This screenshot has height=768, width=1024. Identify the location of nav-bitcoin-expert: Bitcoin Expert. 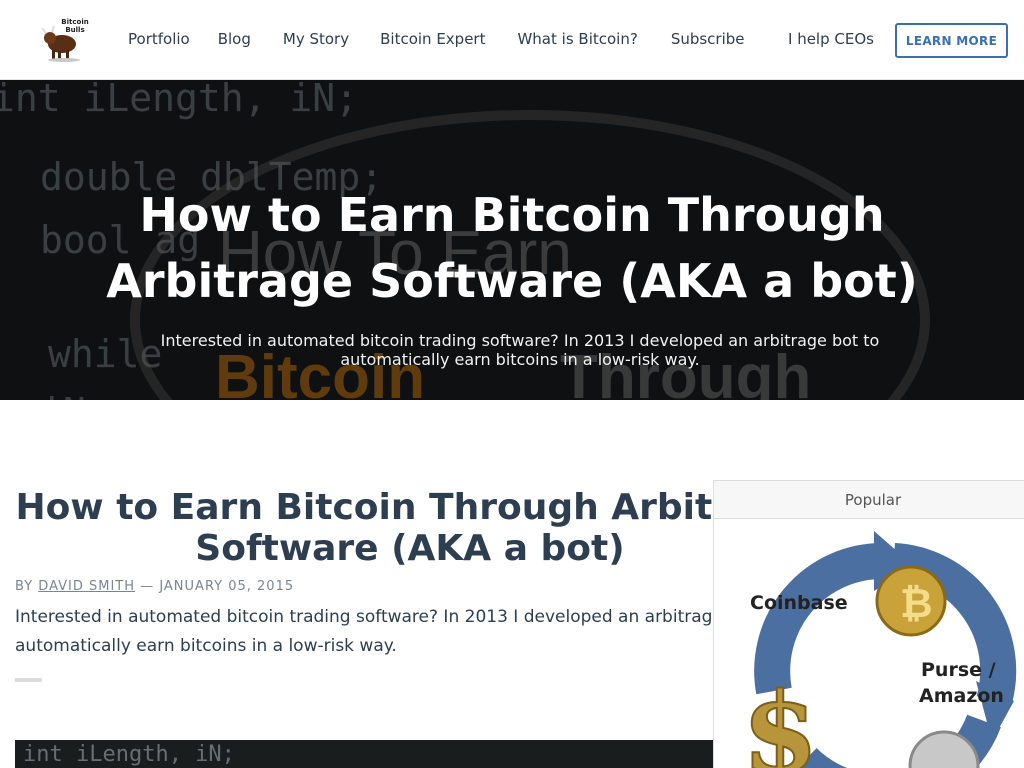
(432, 39).